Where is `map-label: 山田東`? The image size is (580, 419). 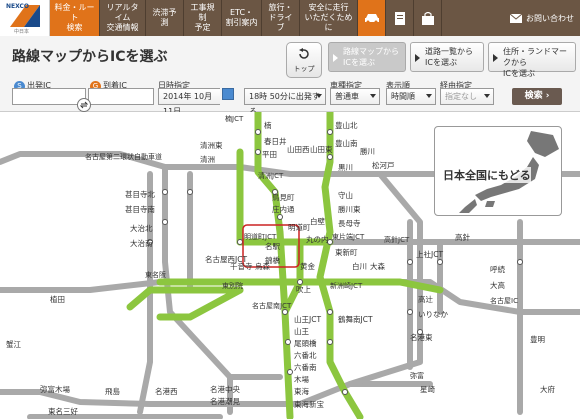
map-label: 山田東 is located at coordinates (321, 149).